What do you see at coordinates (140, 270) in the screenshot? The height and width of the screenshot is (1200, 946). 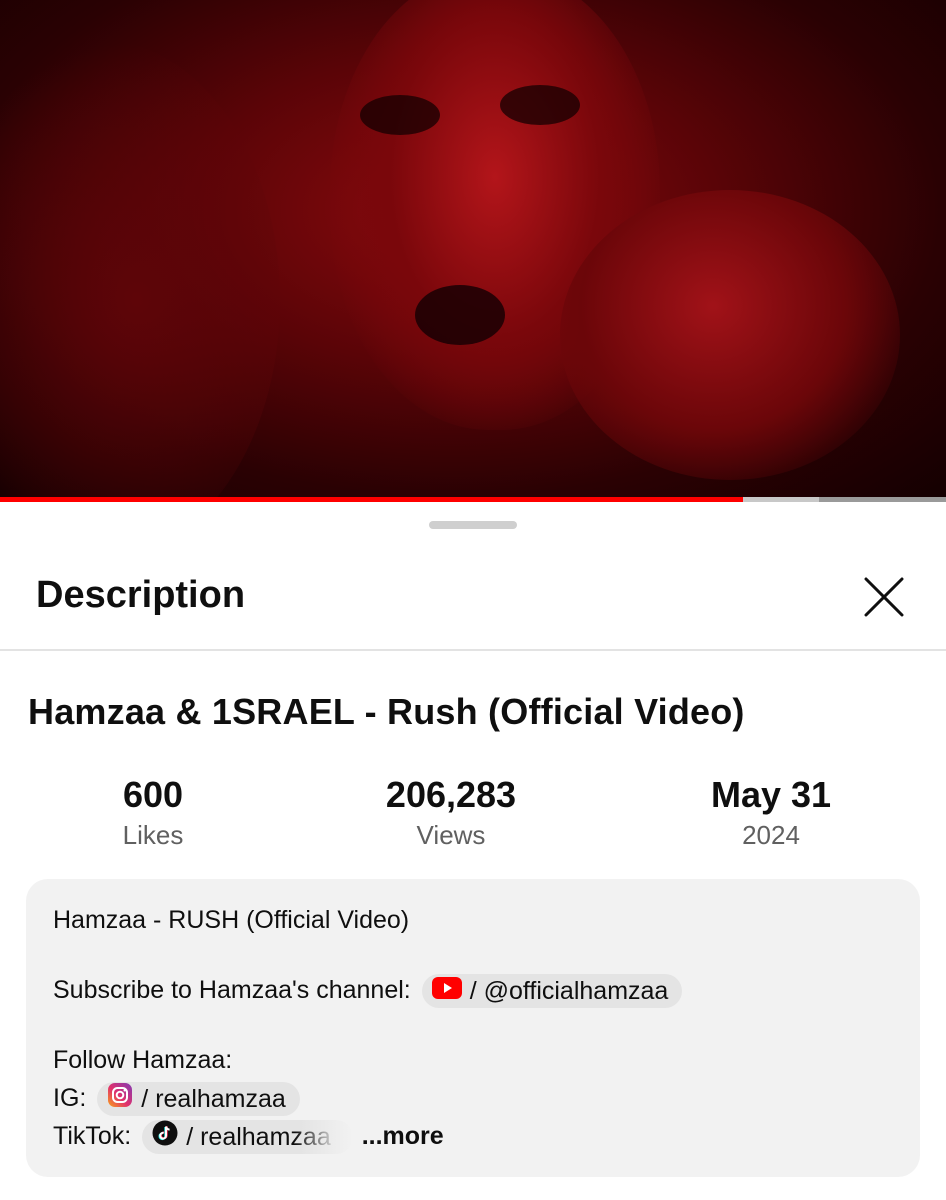 I see `video-frame-shadow` at bounding box center [140, 270].